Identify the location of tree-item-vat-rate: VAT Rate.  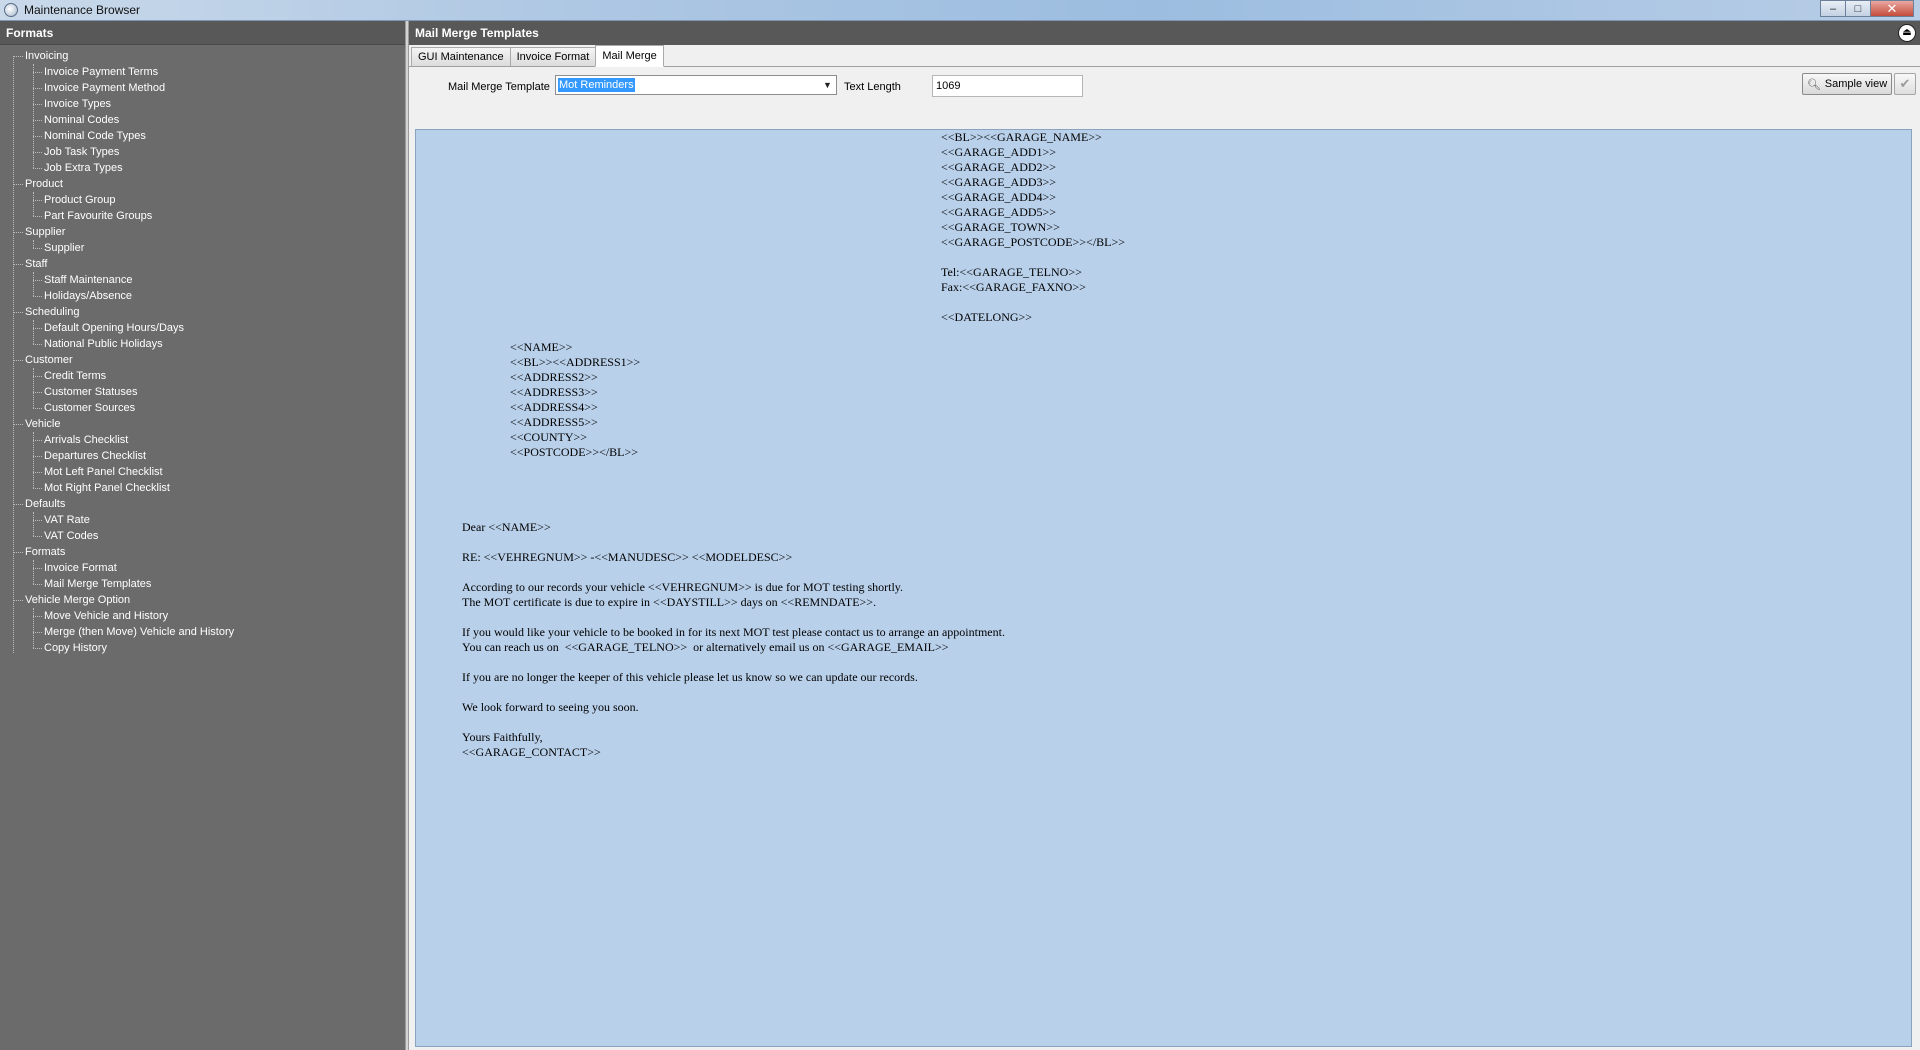
(202, 520).